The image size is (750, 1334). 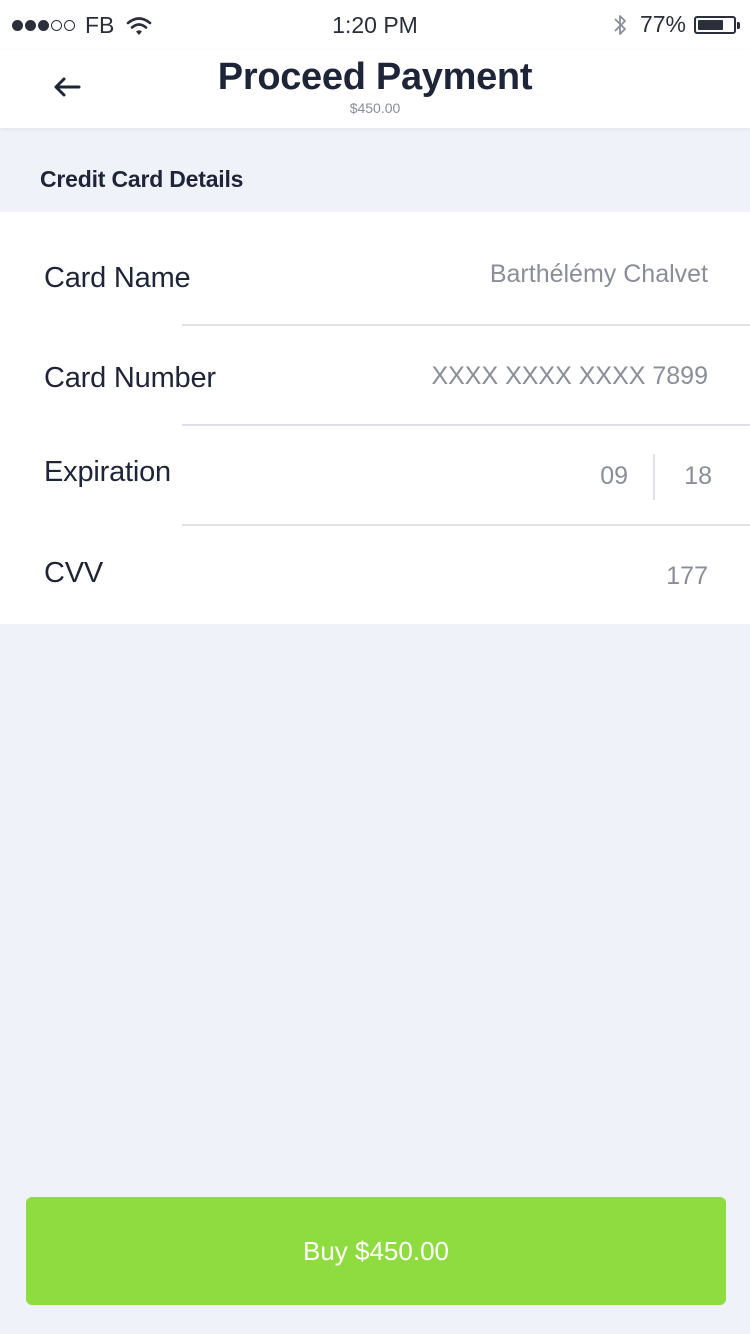 I want to click on card-name-label: Card Name, so click(x=117, y=278).